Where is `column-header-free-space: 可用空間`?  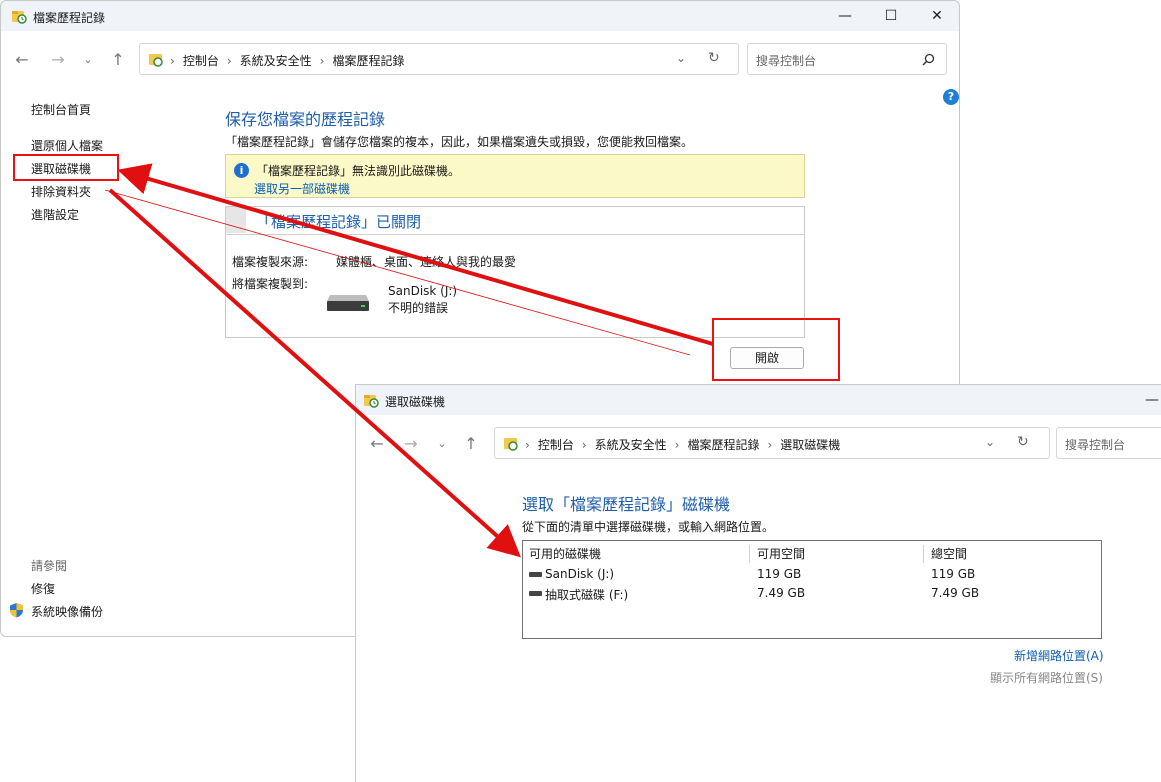 column-header-free-space: 可用空間 is located at coordinates (781, 553).